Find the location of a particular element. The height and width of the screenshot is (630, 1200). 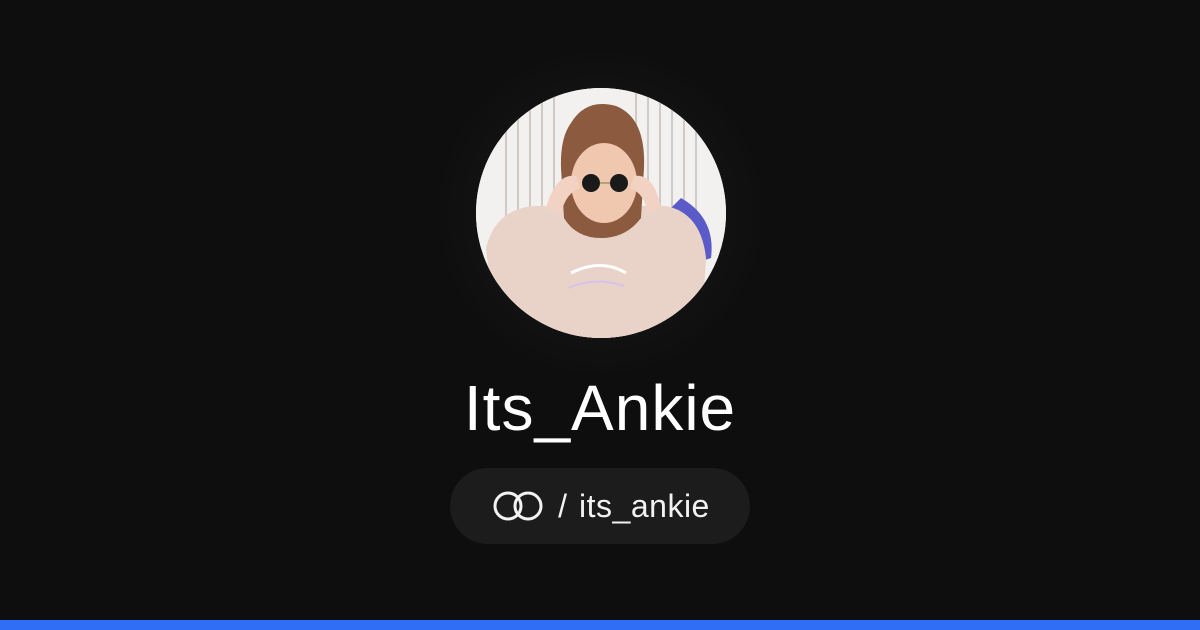

avatar-photo is located at coordinates (601, 213).